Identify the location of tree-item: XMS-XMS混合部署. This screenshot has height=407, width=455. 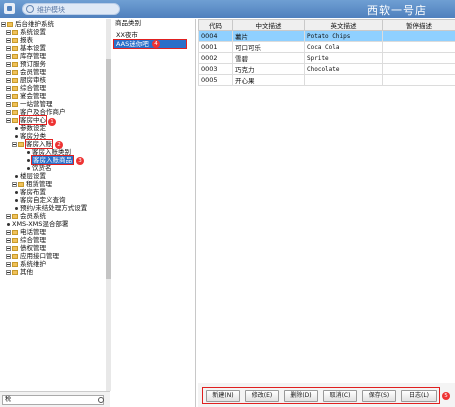
(37, 224).